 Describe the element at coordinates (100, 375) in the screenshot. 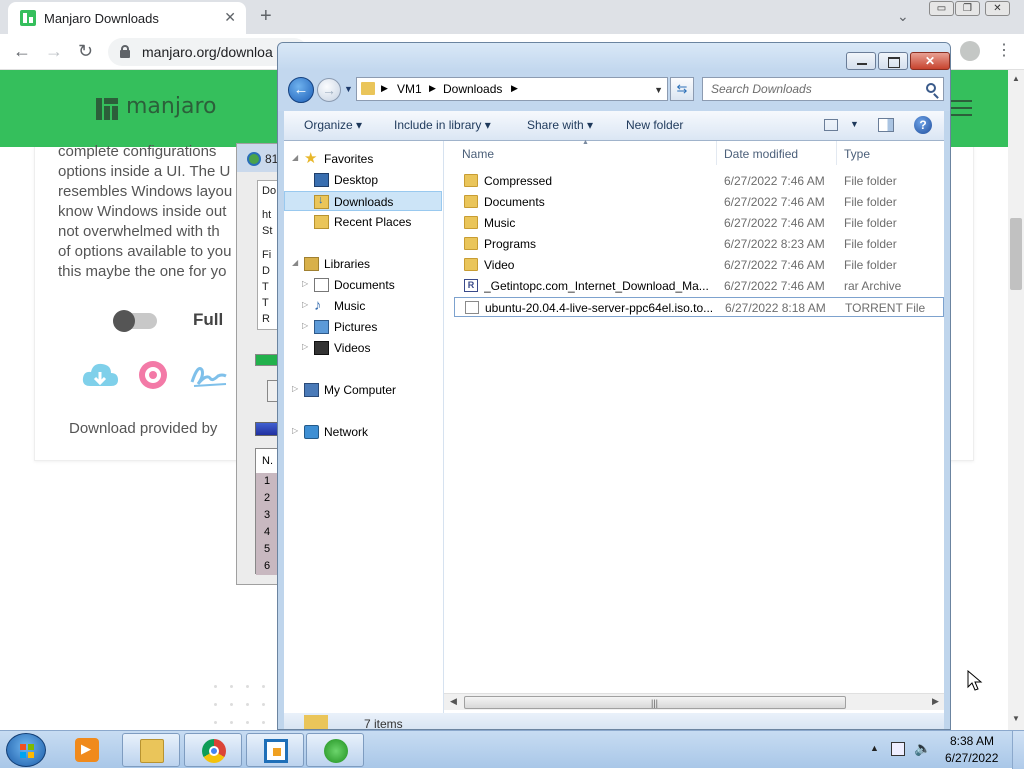

I see `cloud-download-icon` at that location.